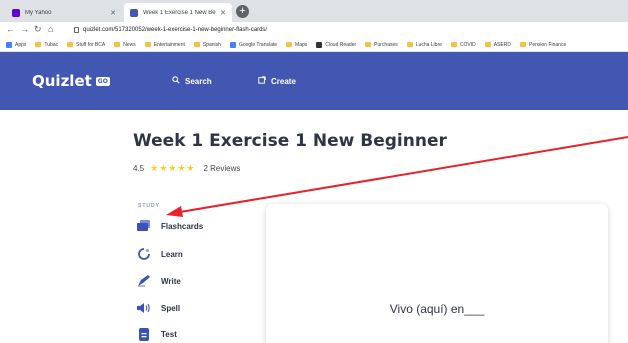 The width and height of the screenshot is (628, 343). What do you see at coordinates (182, 226) in the screenshot?
I see `study-mode-label: Flashcards` at bounding box center [182, 226].